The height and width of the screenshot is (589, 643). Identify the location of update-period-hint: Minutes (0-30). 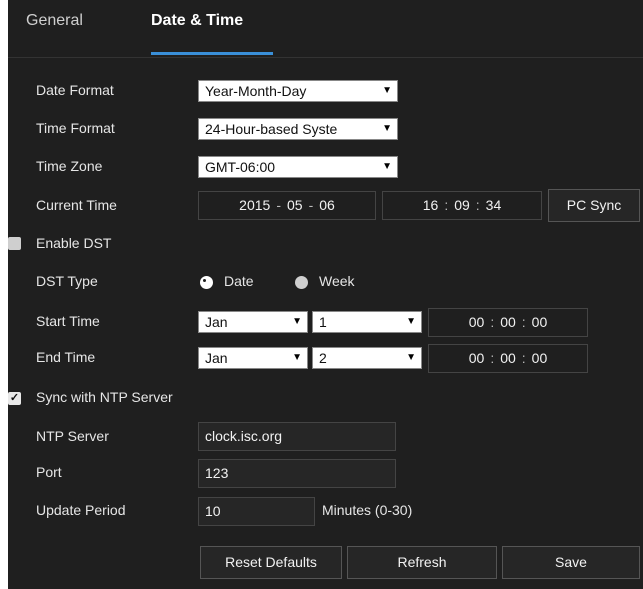
(367, 510).